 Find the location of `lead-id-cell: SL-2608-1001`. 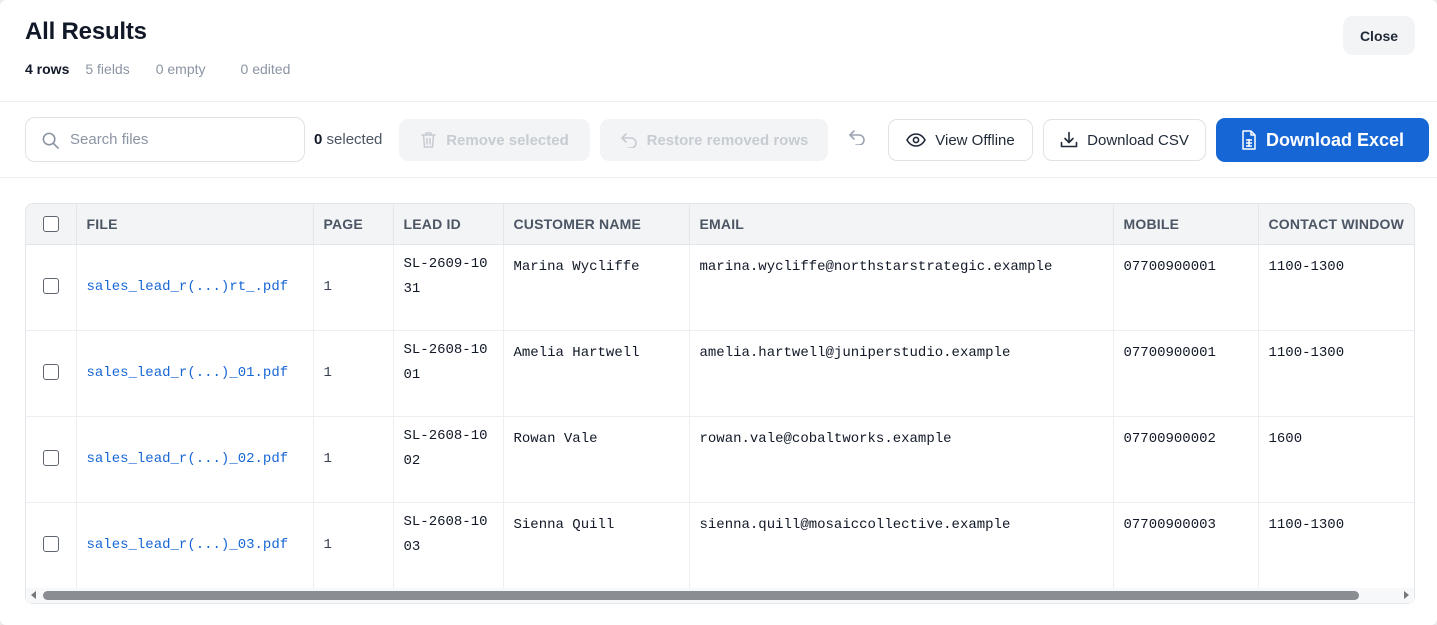

lead-id-cell: SL-2608-1001 is located at coordinates (448, 373).